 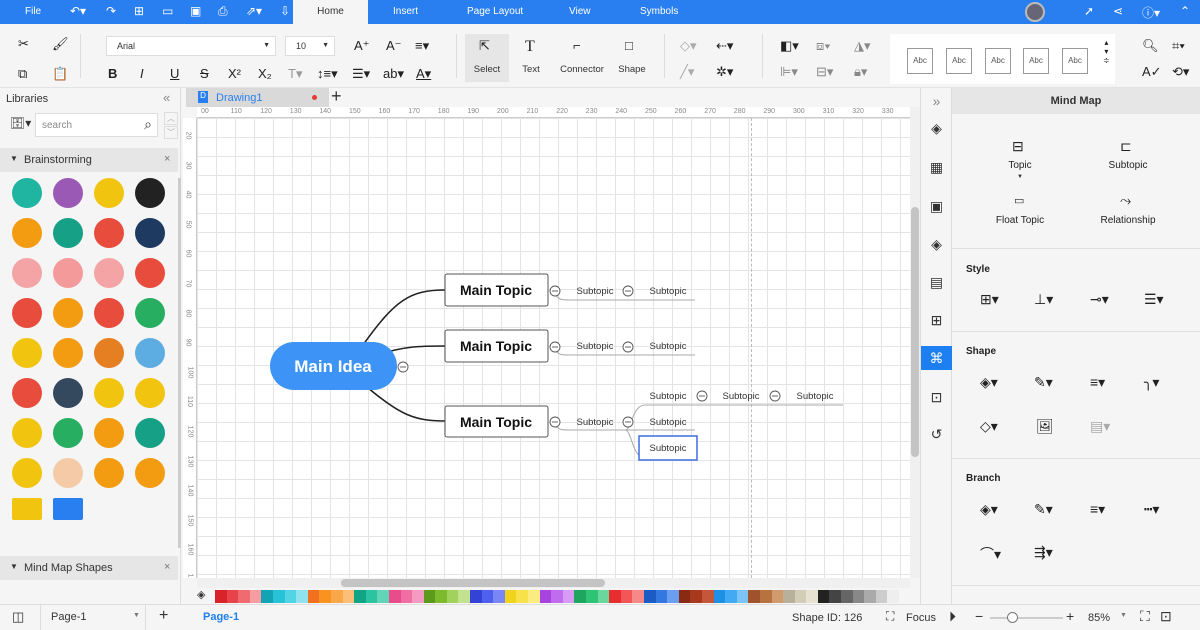 I want to click on checklist-icon, so click(x=26, y=393).